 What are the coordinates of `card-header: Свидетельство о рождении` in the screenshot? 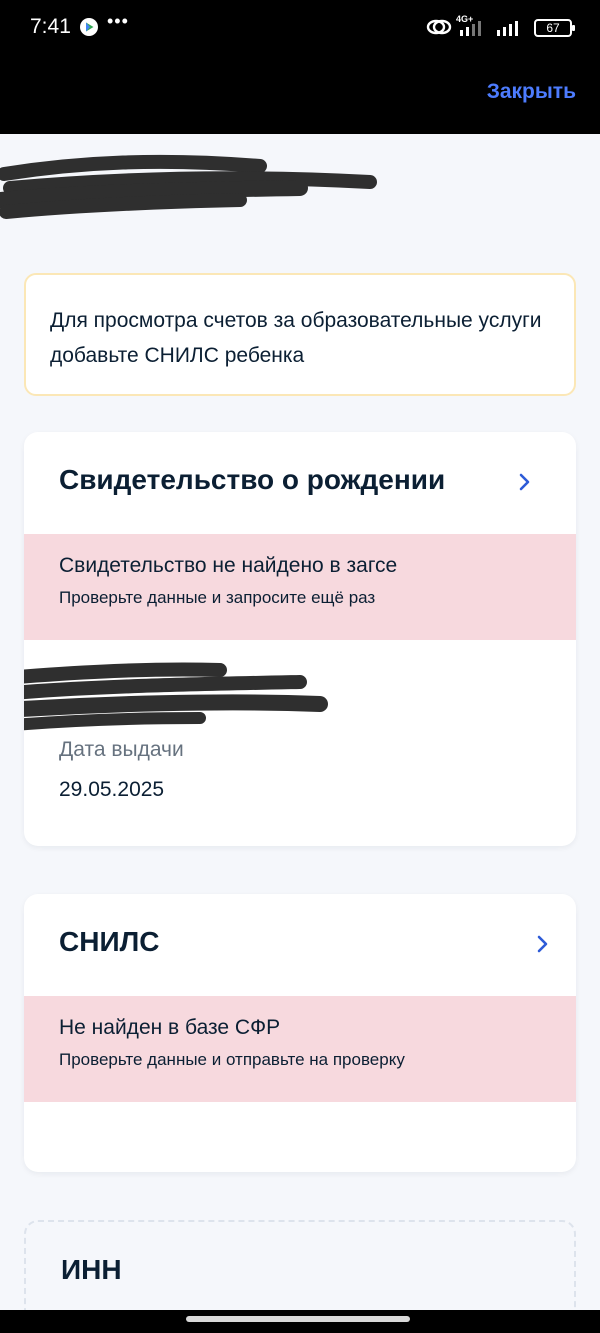 It's located at (300, 483).